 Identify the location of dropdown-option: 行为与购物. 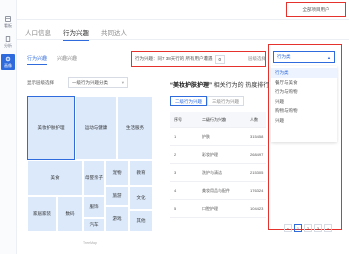
(304, 92).